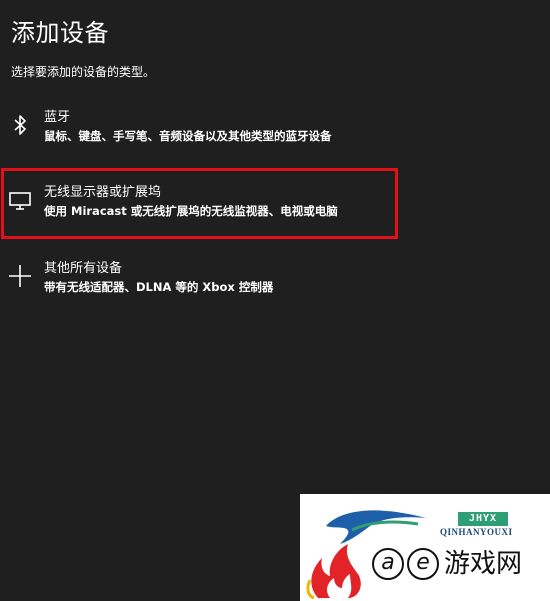 This screenshot has height=601, width=550. I want to click on flame-logo, so click(333, 572).